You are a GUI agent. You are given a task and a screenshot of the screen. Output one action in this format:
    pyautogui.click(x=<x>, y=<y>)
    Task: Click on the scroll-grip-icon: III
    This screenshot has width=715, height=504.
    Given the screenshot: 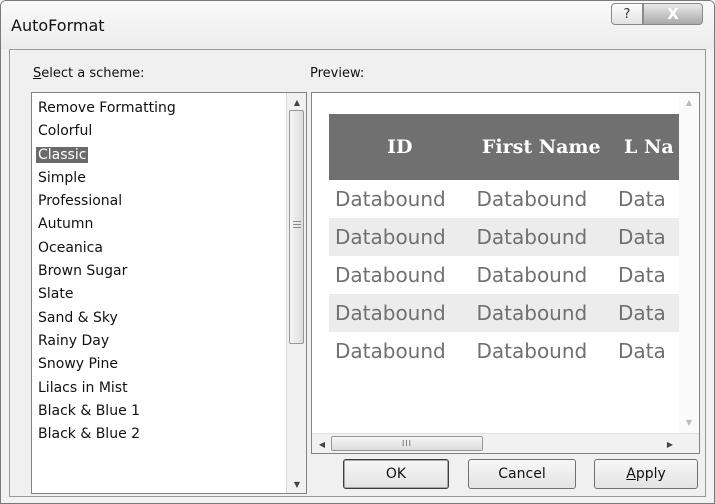 What is the action you would take?
    pyautogui.click(x=407, y=443)
    